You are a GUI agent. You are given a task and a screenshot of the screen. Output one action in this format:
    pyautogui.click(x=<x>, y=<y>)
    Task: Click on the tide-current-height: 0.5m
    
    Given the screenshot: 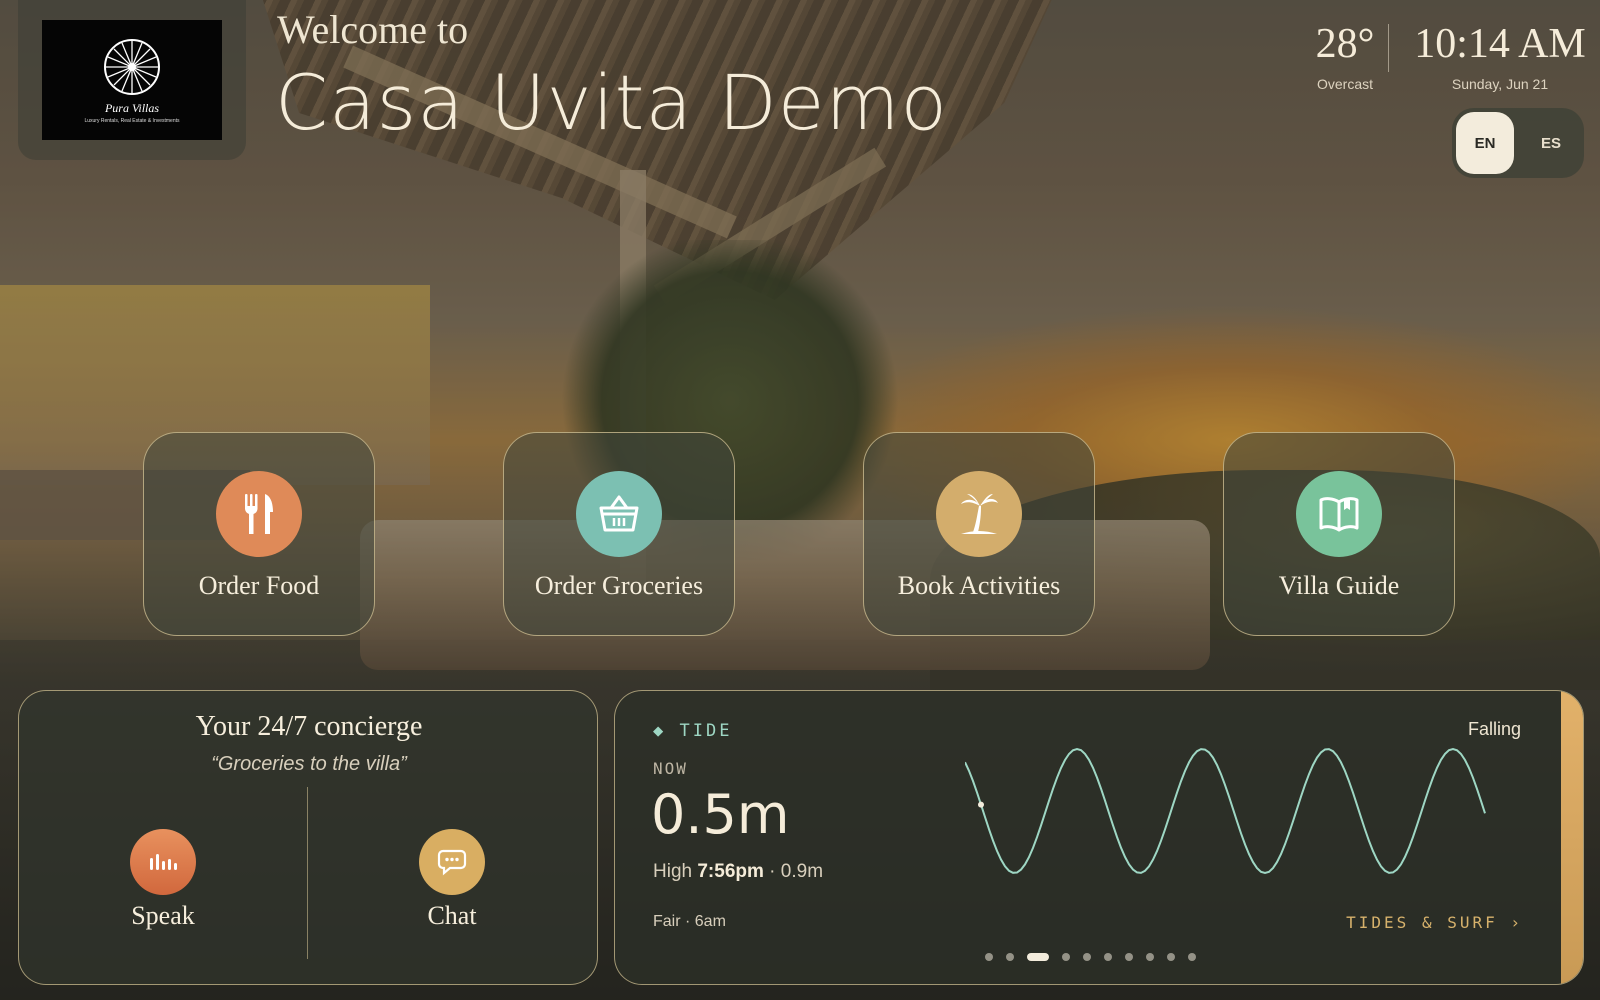 What is the action you would take?
    pyautogui.click(x=720, y=814)
    